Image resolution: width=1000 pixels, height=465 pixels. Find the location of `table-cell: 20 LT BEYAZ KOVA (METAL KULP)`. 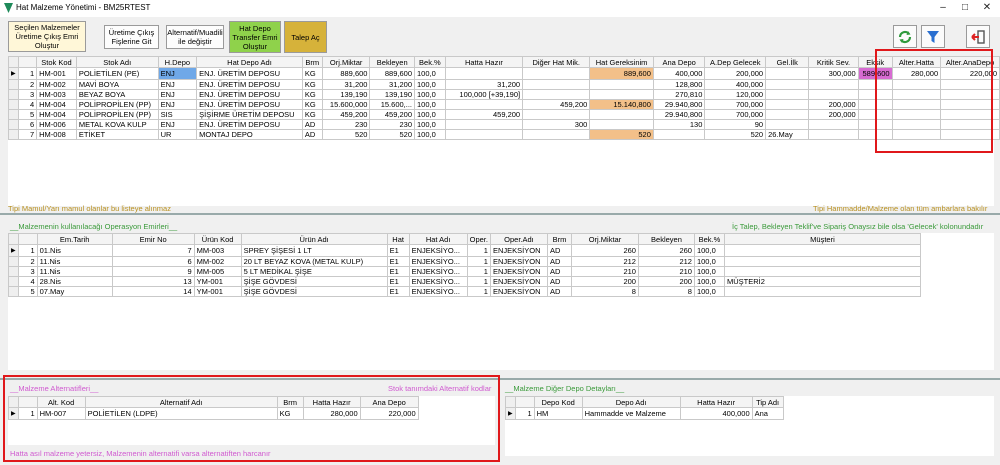

table-cell: 20 LT BEYAZ KOVA (METAL KULP) is located at coordinates (314, 261).